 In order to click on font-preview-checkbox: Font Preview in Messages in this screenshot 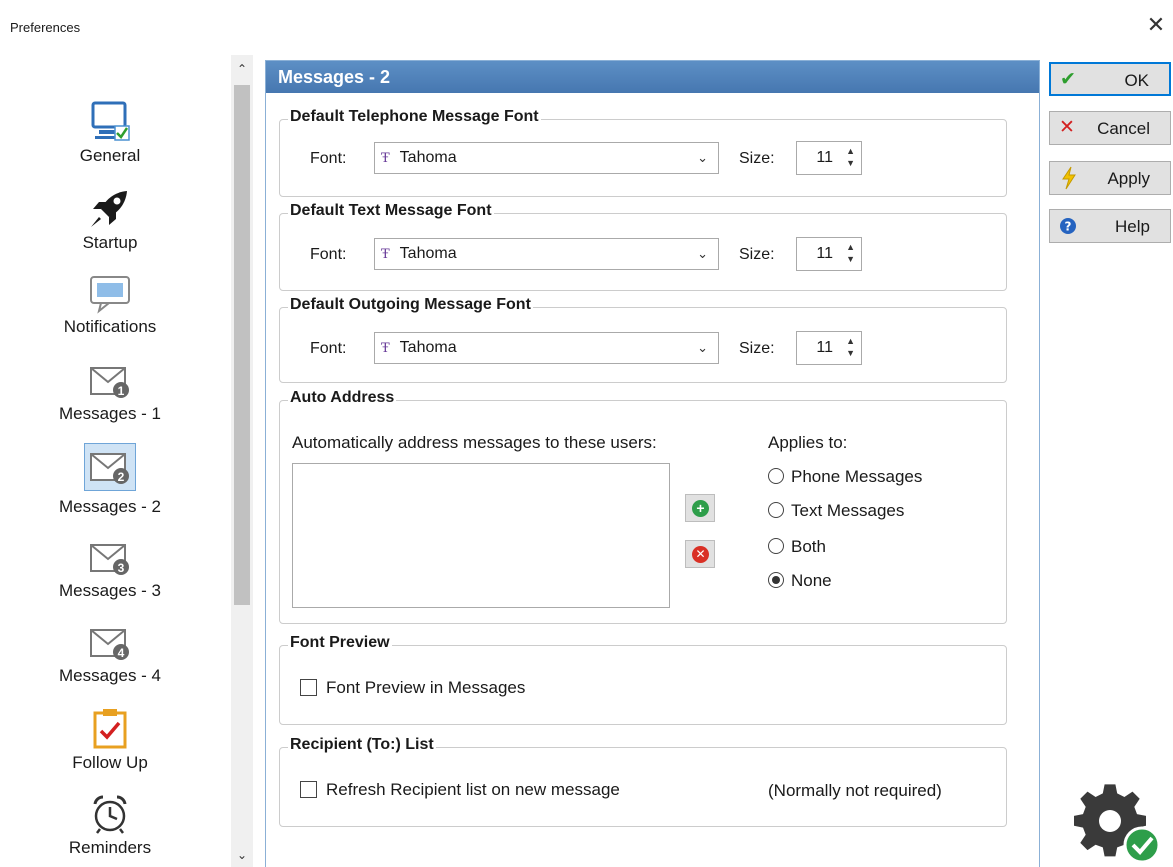, I will do `click(412, 688)`.